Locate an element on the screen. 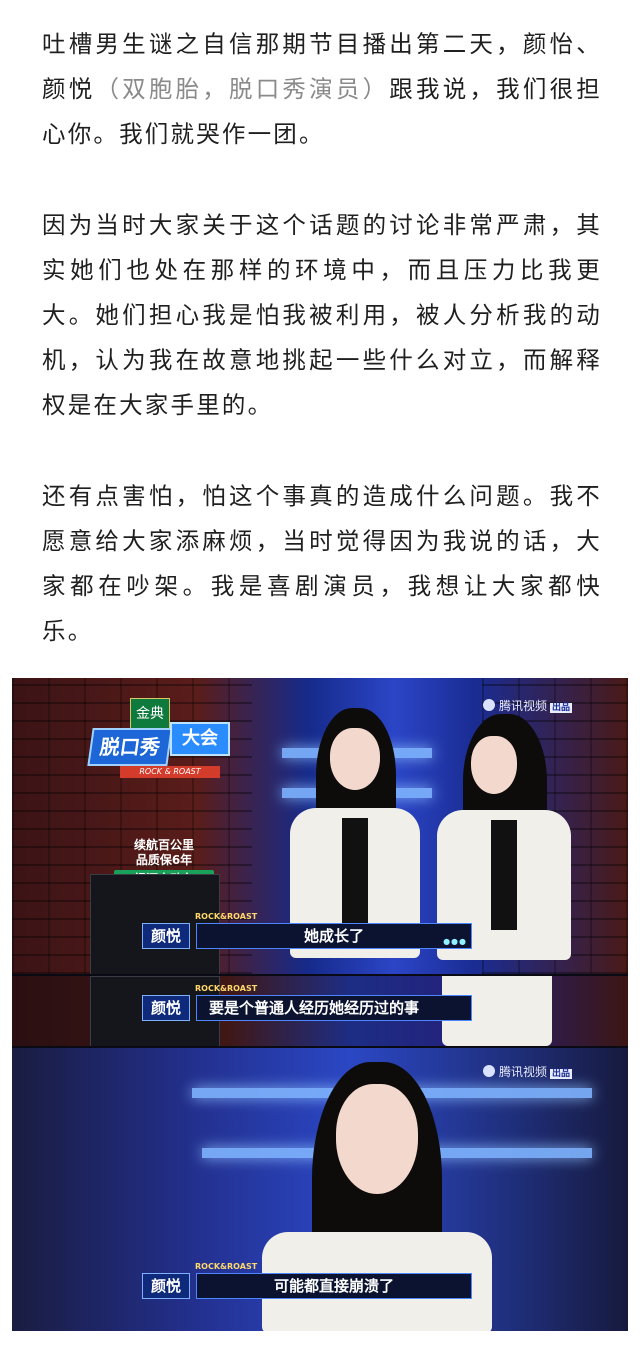  show-title-2: 大会 is located at coordinates (200, 739).